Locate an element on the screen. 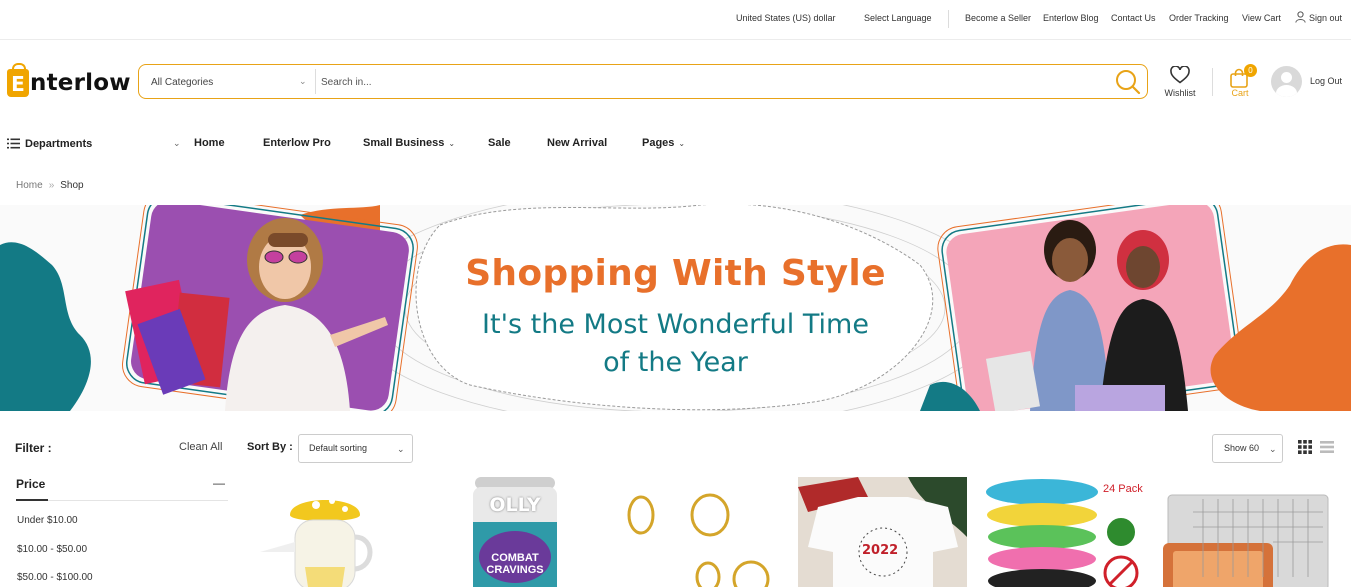 The height and width of the screenshot is (587, 1351). product-year-print: 2022 is located at coordinates (880, 550).